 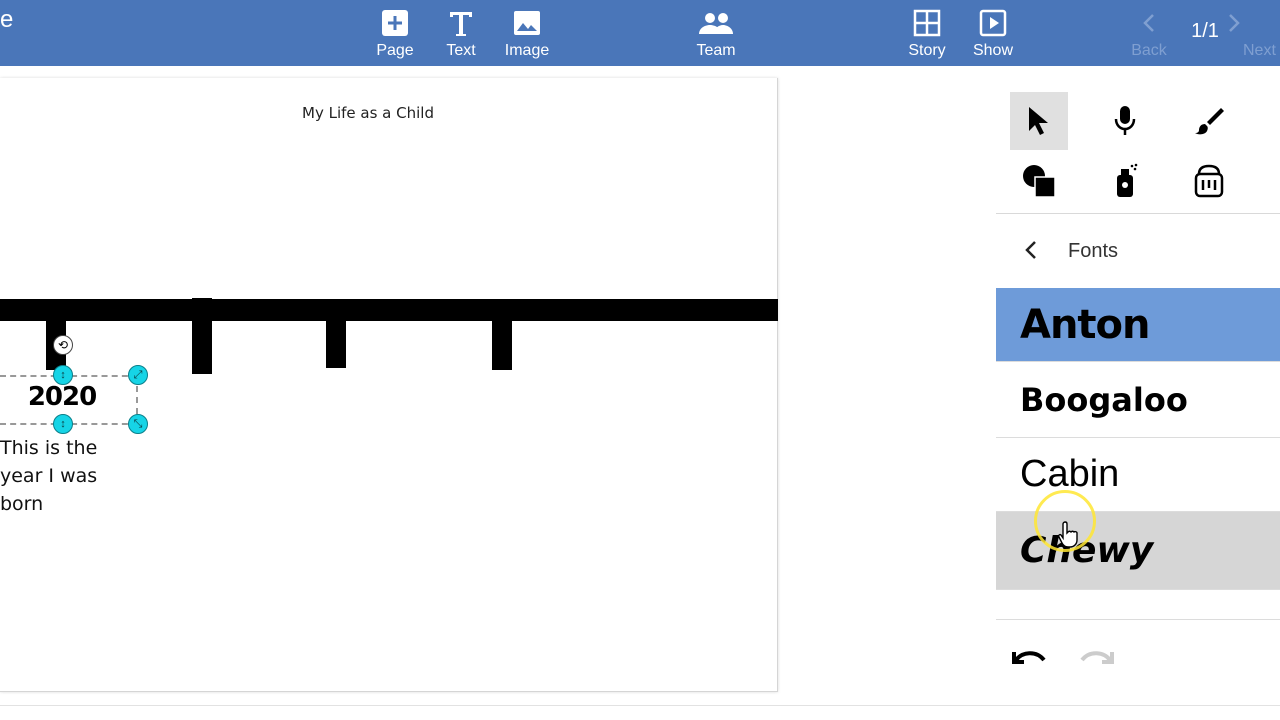 What do you see at coordinates (1104, 399) in the screenshot?
I see `font-option-label: Boogaloo` at bounding box center [1104, 399].